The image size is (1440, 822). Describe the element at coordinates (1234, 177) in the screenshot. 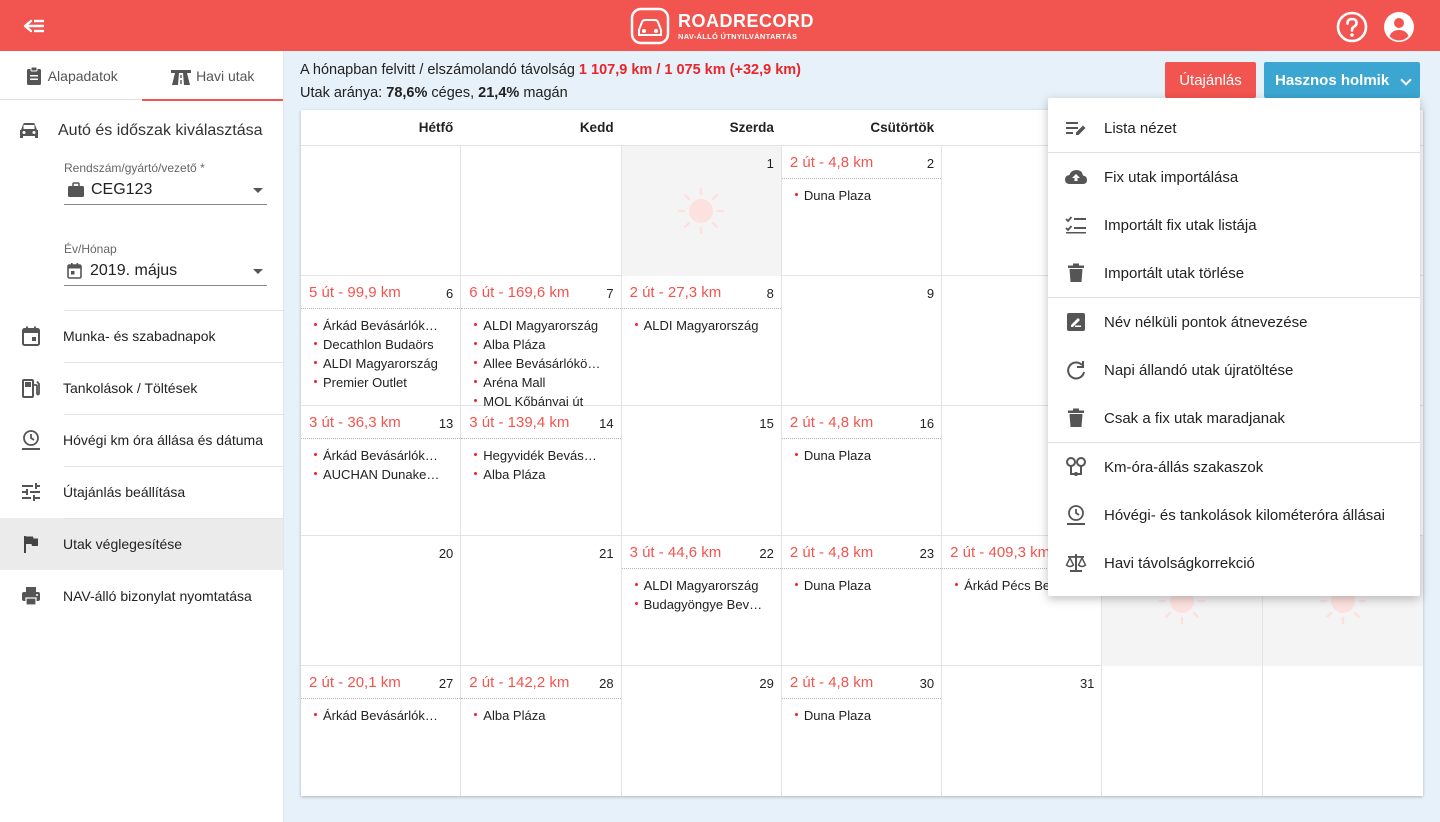

I see `menu-item-cloud-upload: Fix utak importálása` at that location.